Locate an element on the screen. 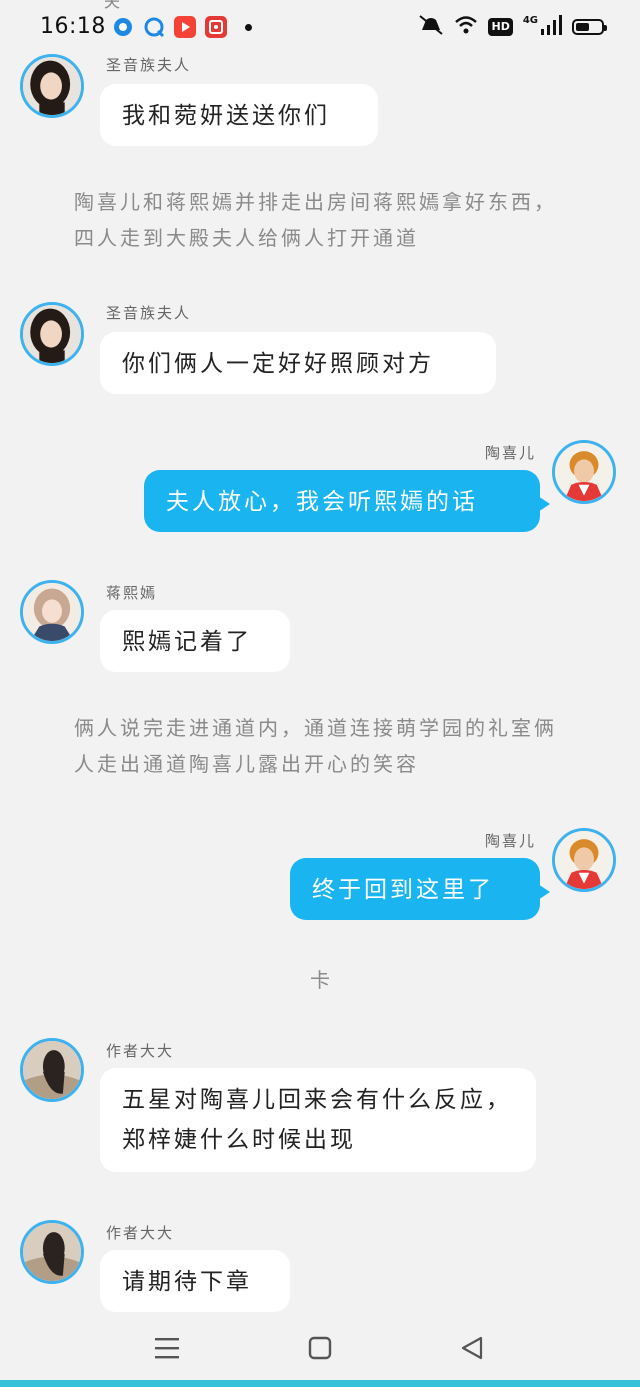 Image resolution: width=640 pixels, height=1387 pixels. status-icons: HD 4G is located at coordinates (512, 27).